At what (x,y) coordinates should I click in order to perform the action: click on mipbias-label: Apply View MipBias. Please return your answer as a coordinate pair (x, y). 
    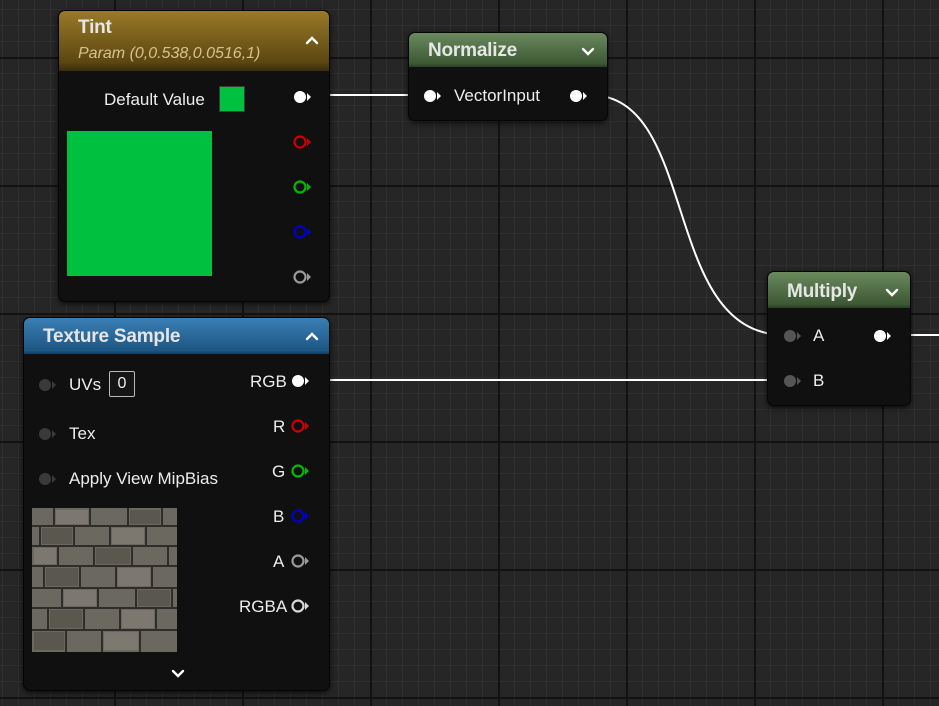
    Looking at the image, I should click on (143, 478).